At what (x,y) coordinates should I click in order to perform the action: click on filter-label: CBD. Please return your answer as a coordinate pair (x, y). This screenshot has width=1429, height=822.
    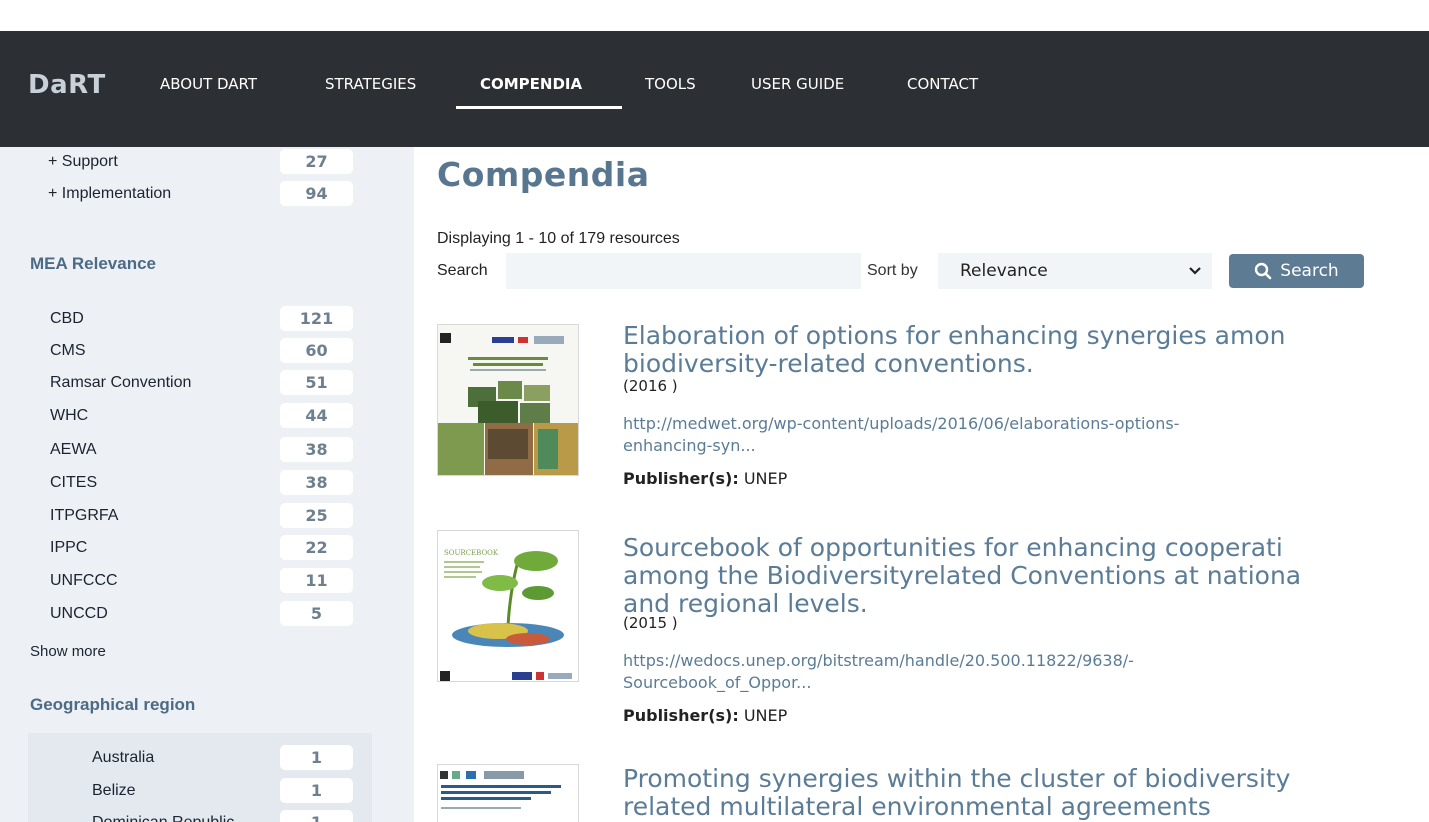
    Looking at the image, I should click on (67, 318).